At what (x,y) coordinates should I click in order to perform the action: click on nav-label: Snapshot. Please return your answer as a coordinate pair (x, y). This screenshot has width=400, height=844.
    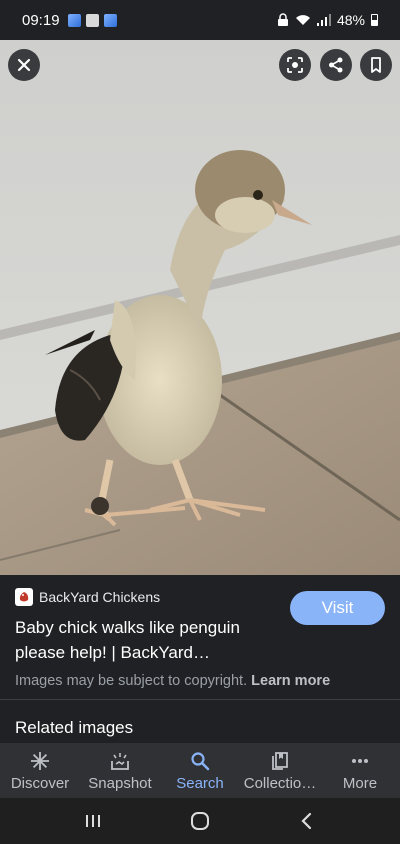
    Looking at the image, I should click on (120, 783).